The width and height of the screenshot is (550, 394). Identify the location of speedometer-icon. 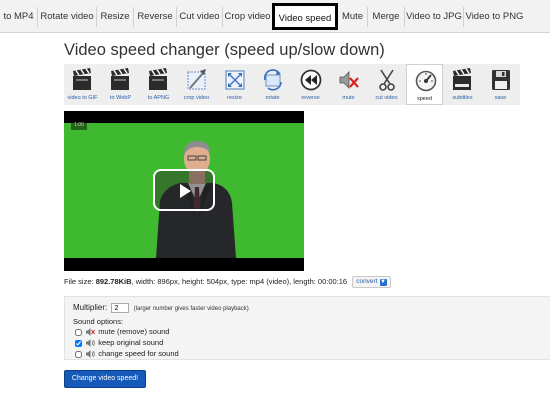
(426, 81).